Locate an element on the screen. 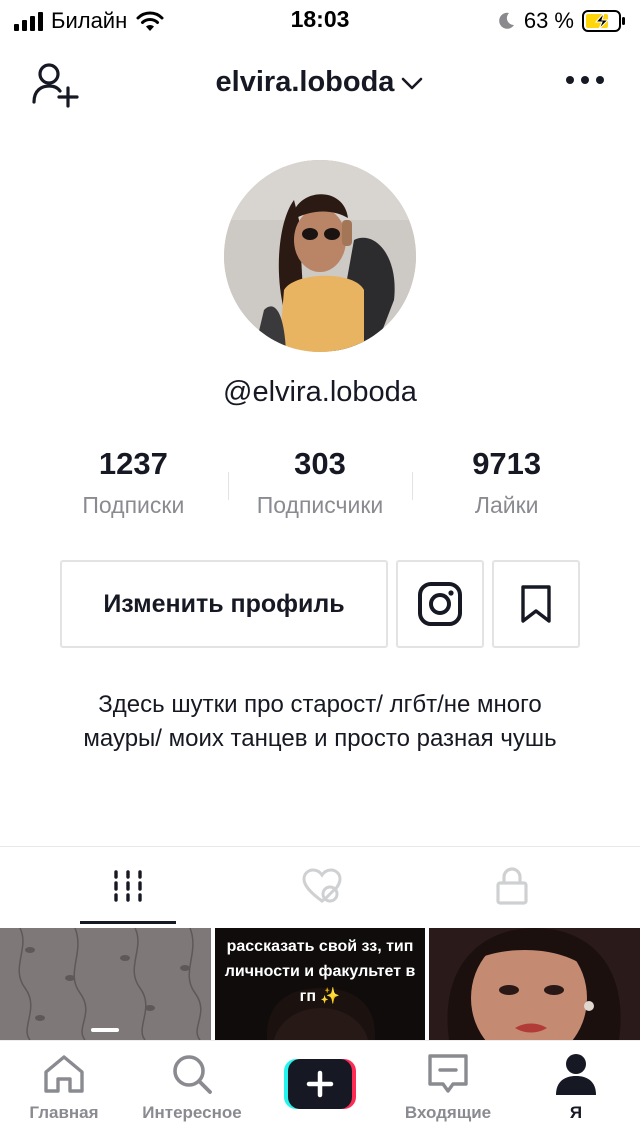  profile-handle: @elvira.loboda is located at coordinates (320, 392).